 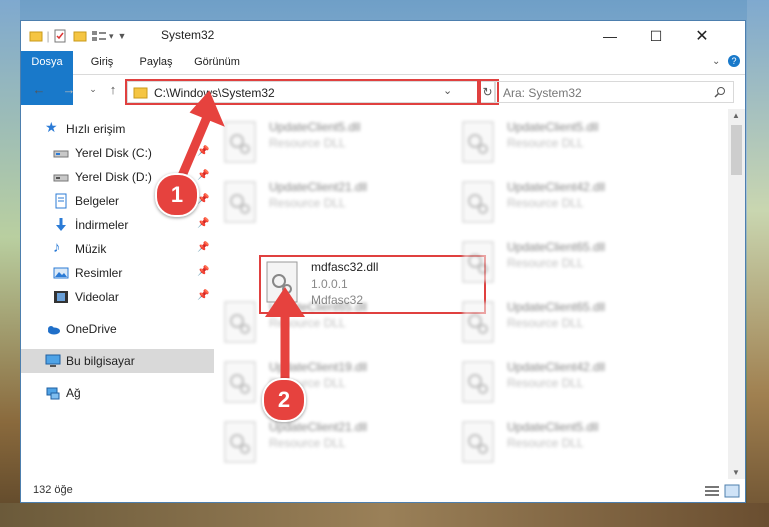 What do you see at coordinates (656, 36) in the screenshot?
I see `maximize-button: ☐` at bounding box center [656, 36].